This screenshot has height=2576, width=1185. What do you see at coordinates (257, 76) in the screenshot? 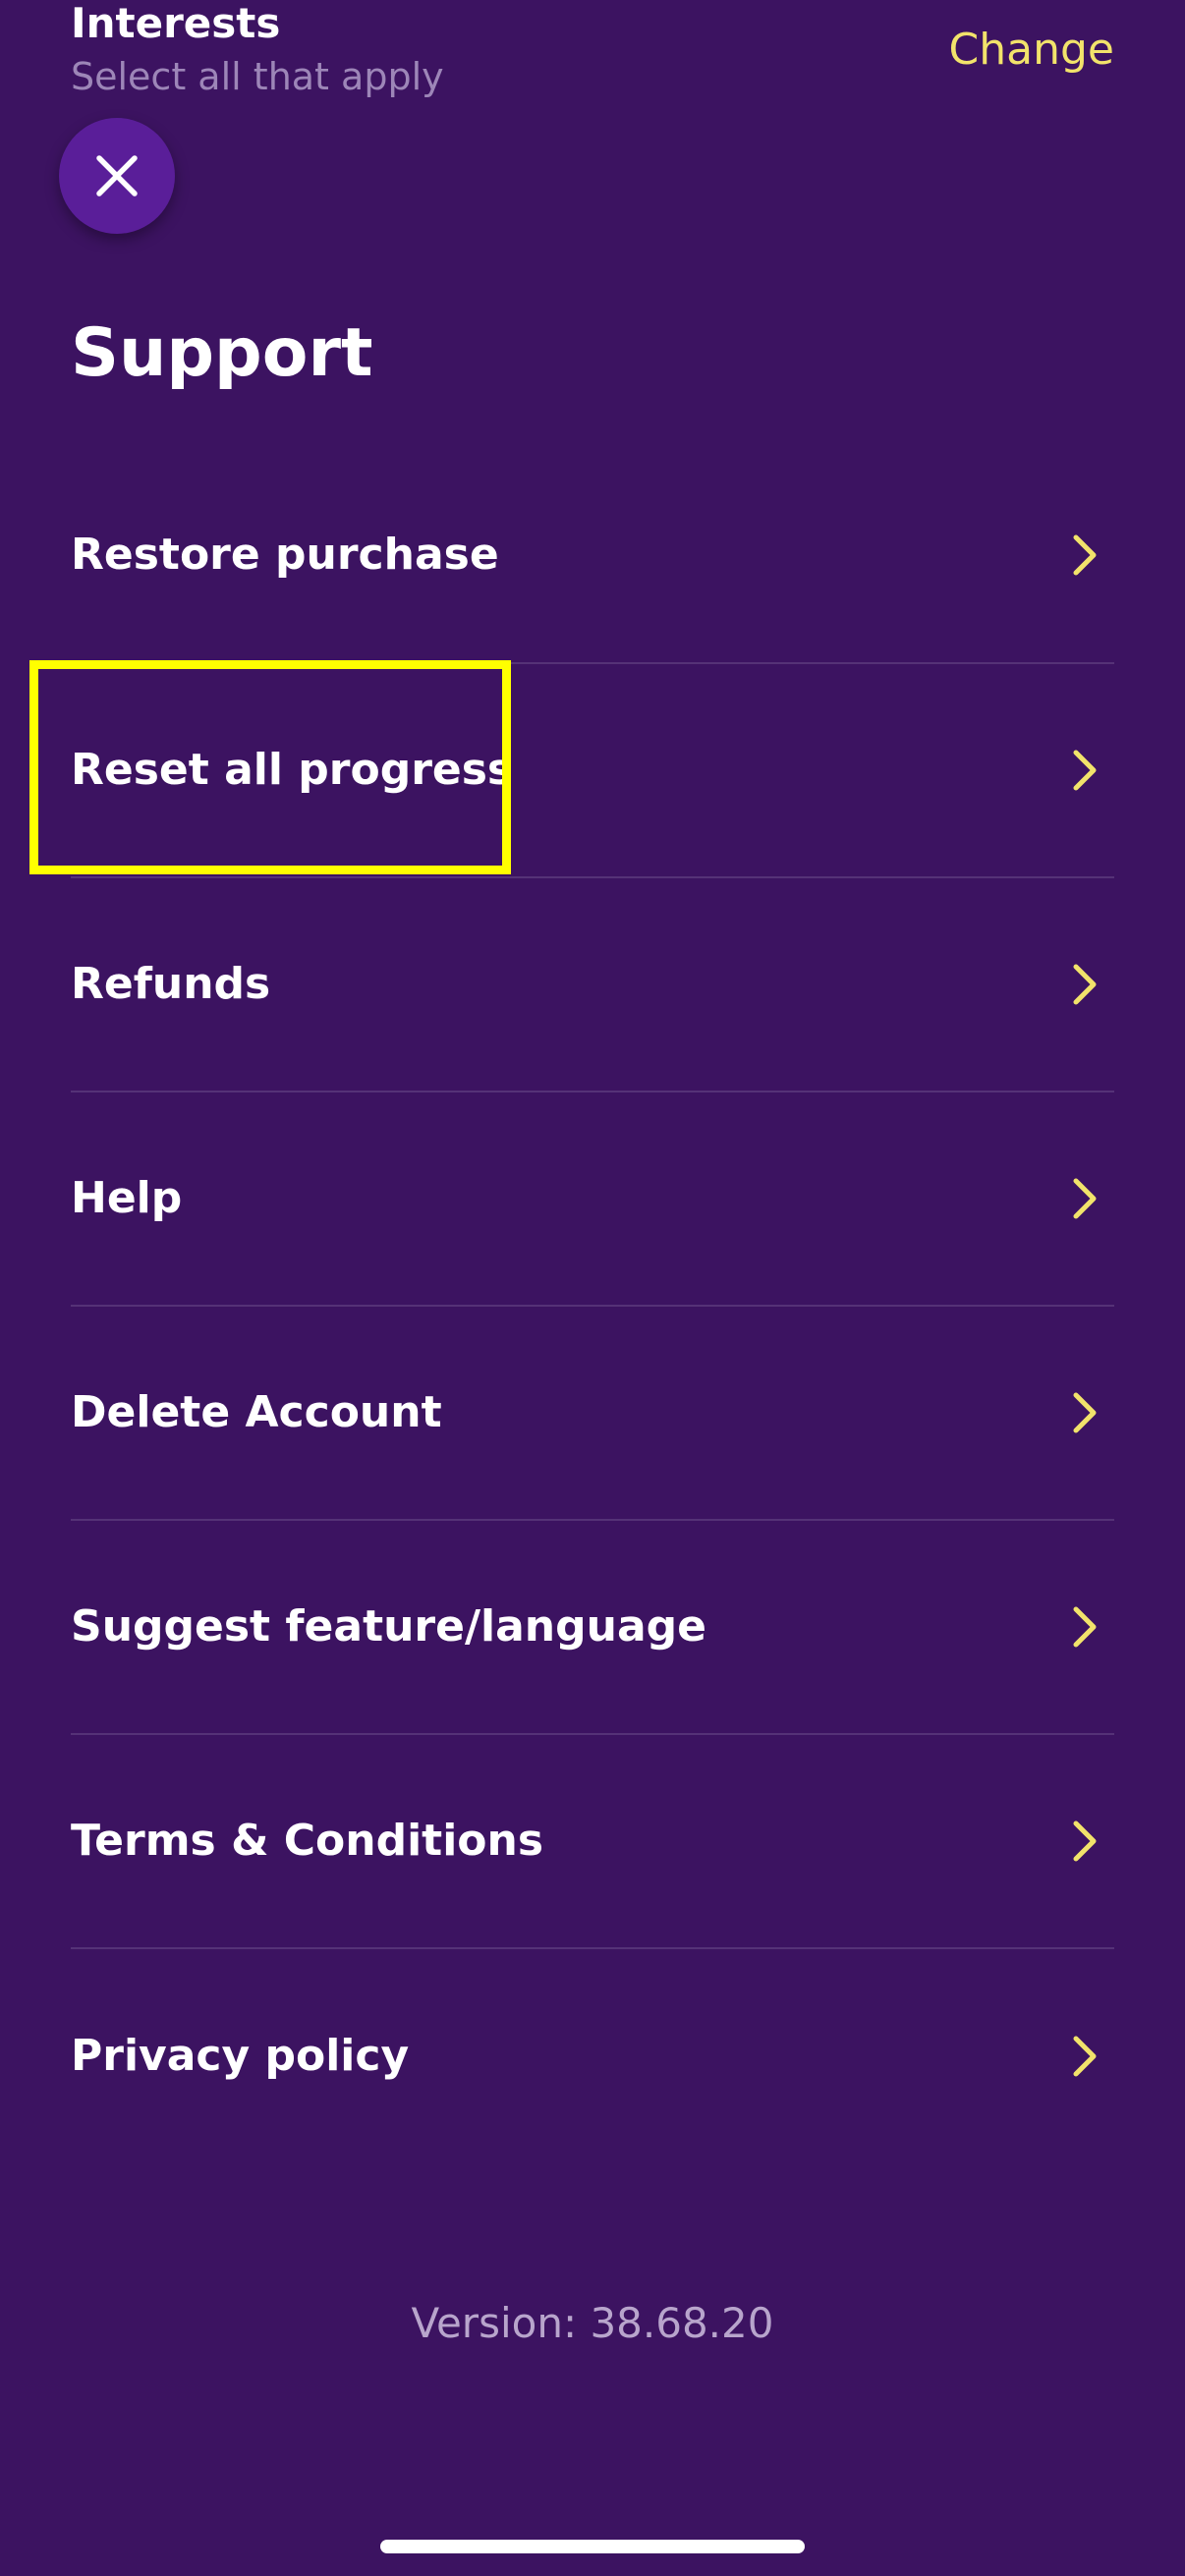
I see `interests-subtitle: Select all that apply` at bounding box center [257, 76].